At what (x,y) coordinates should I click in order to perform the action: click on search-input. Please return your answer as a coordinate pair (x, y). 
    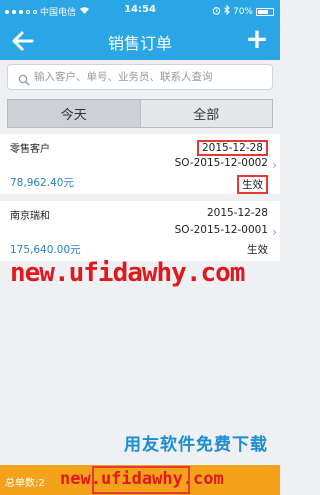
    Looking at the image, I should click on (153, 77).